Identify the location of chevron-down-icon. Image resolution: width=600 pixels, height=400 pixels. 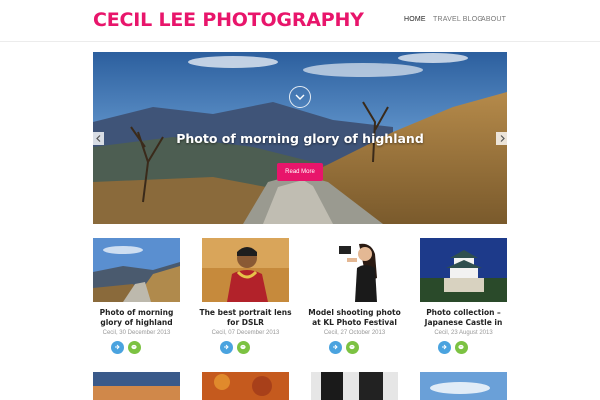
(300, 97).